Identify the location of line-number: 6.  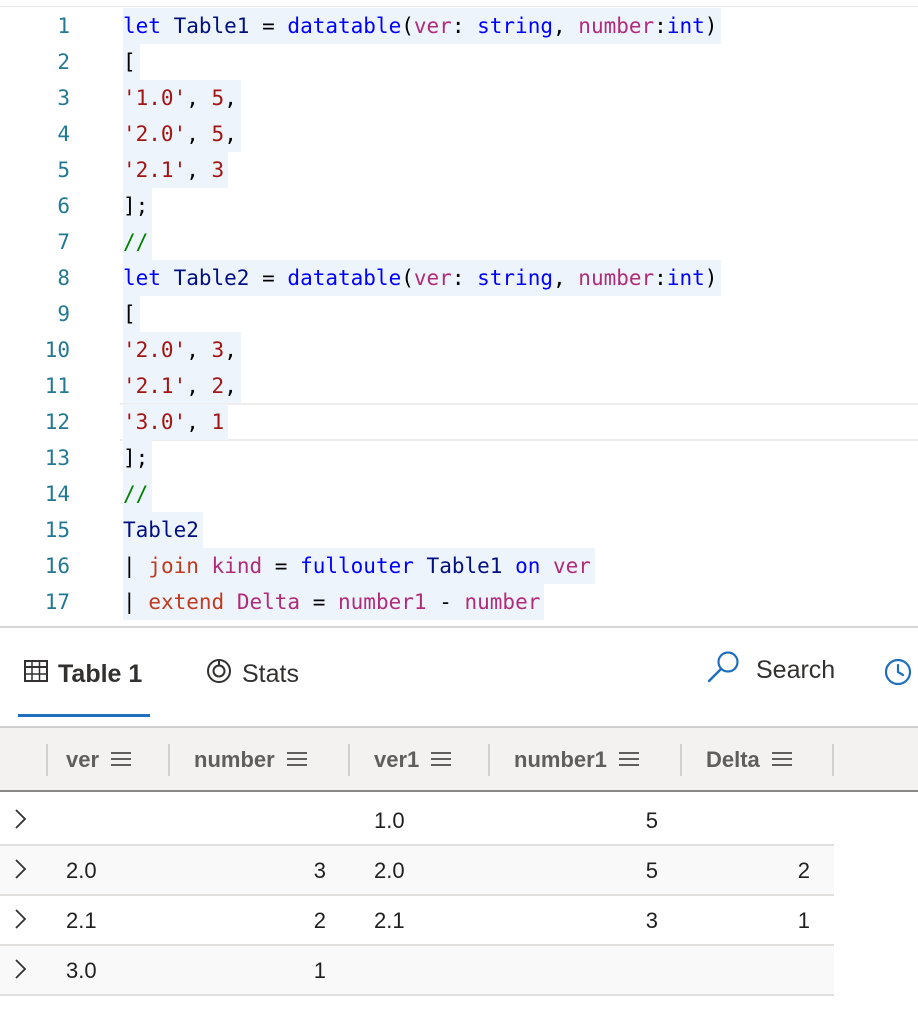
(63, 206).